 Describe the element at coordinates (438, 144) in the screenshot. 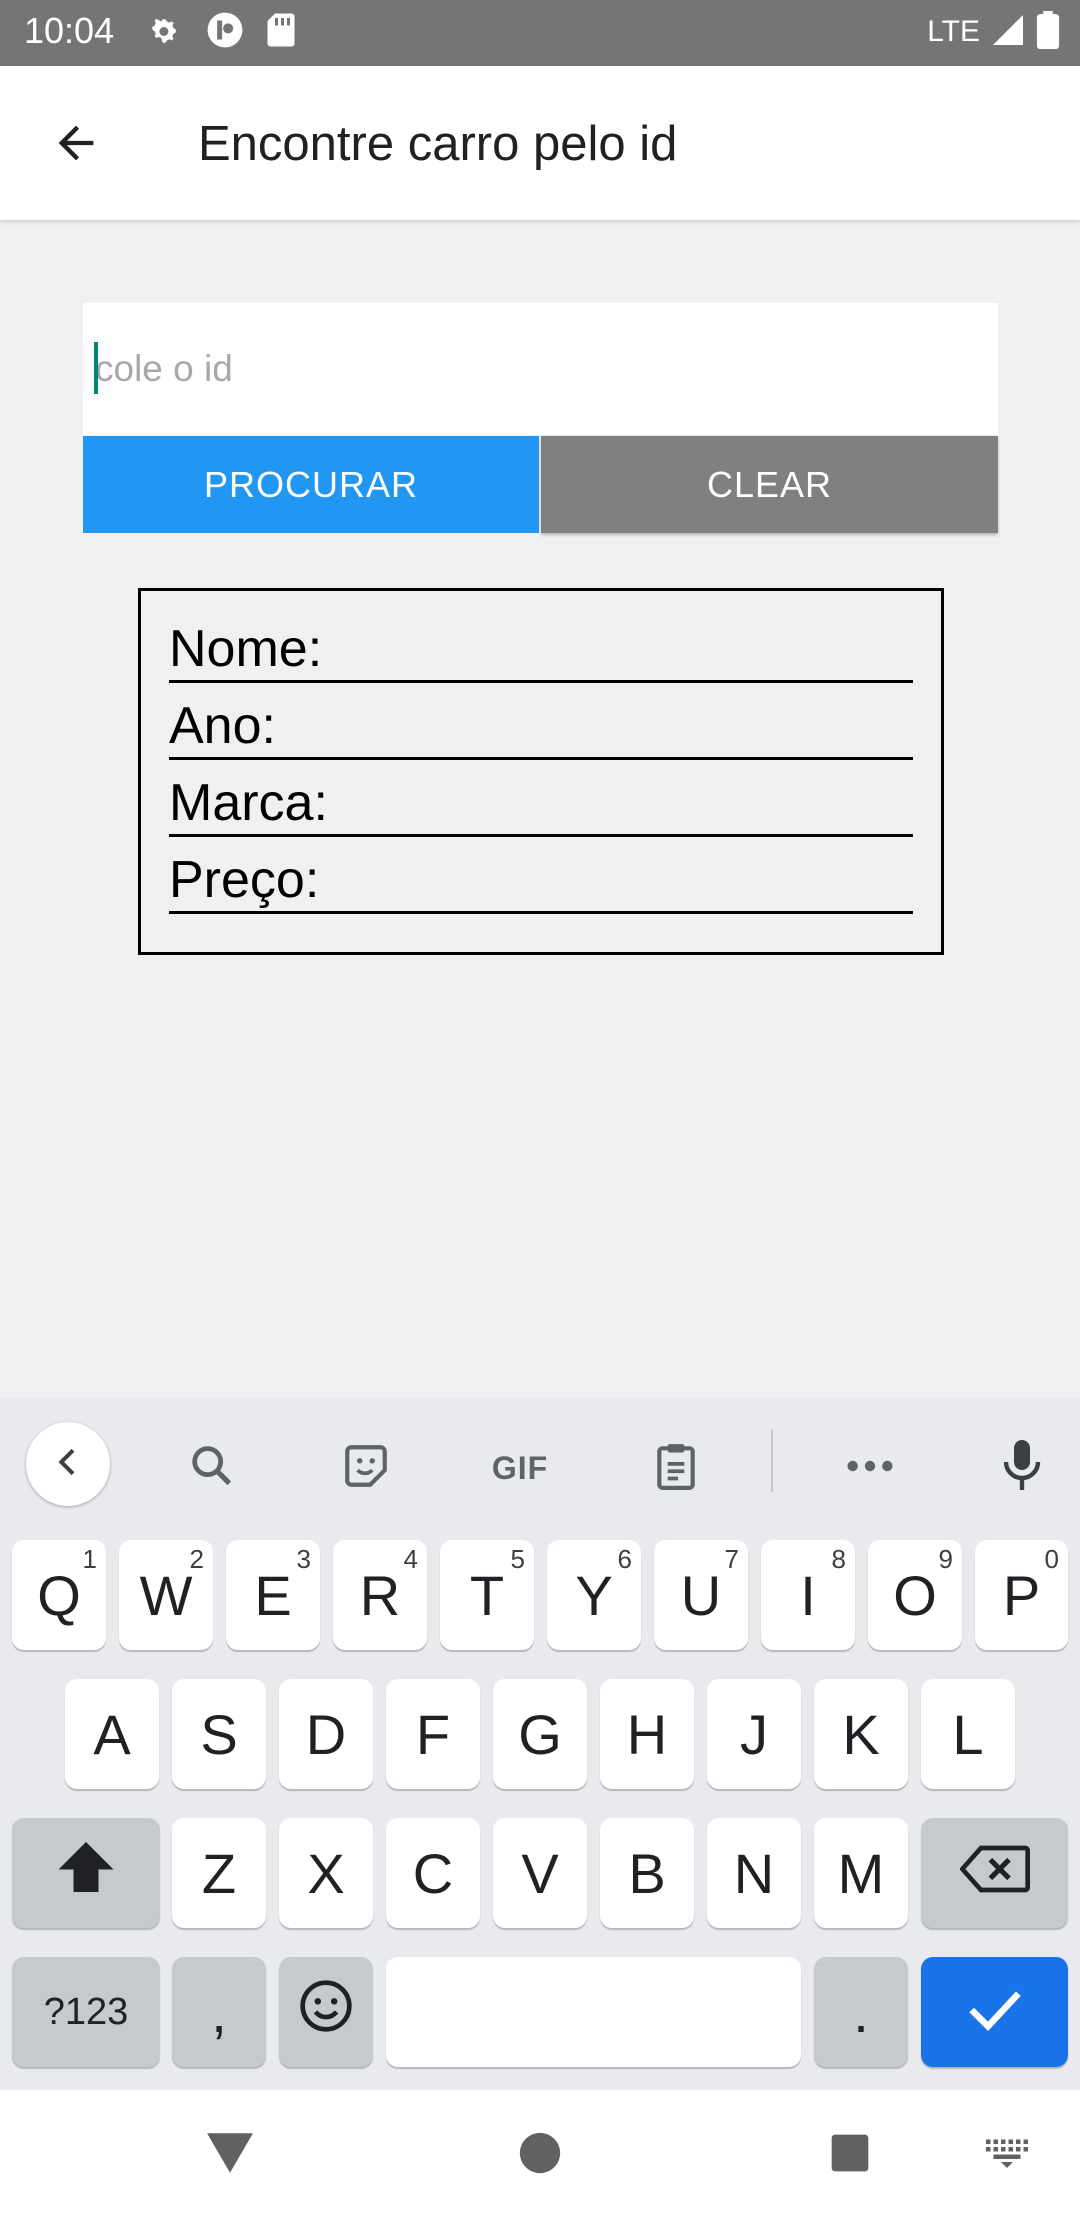

I see `page-title: Encontre carro pelo id` at that location.